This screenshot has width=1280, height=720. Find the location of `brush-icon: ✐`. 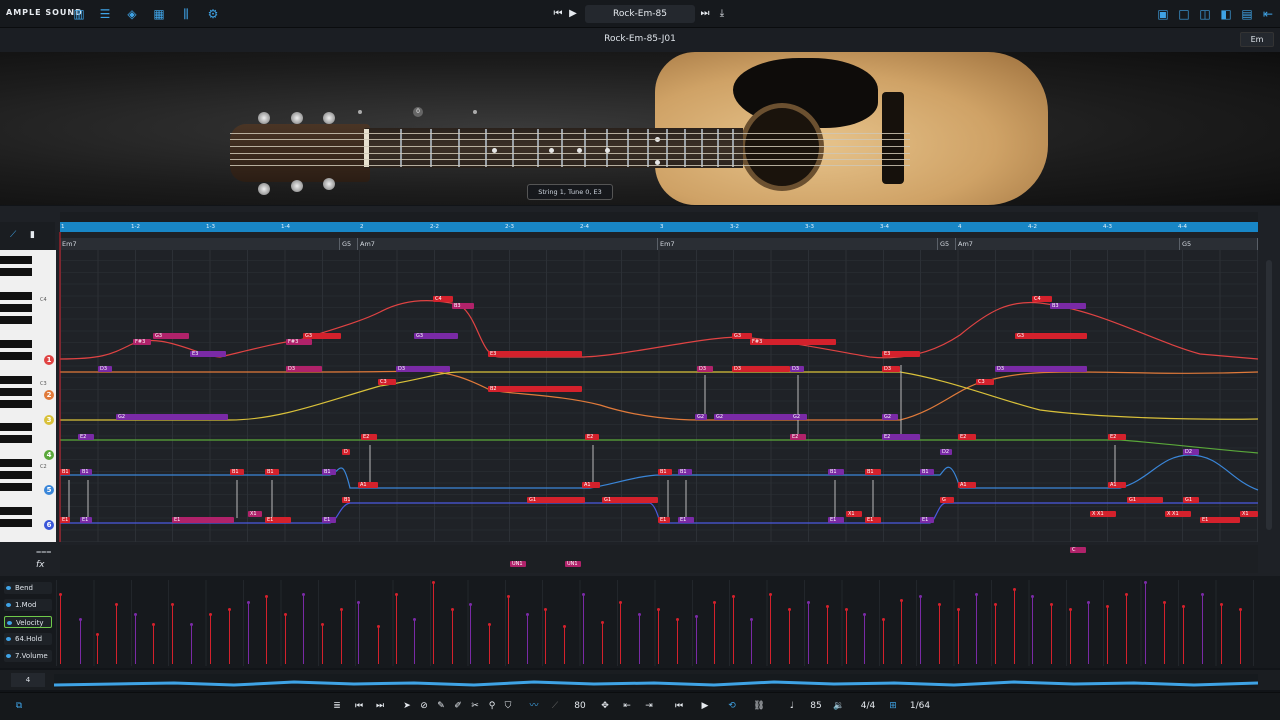

brush-icon: ✐ is located at coordinates (458, 706).